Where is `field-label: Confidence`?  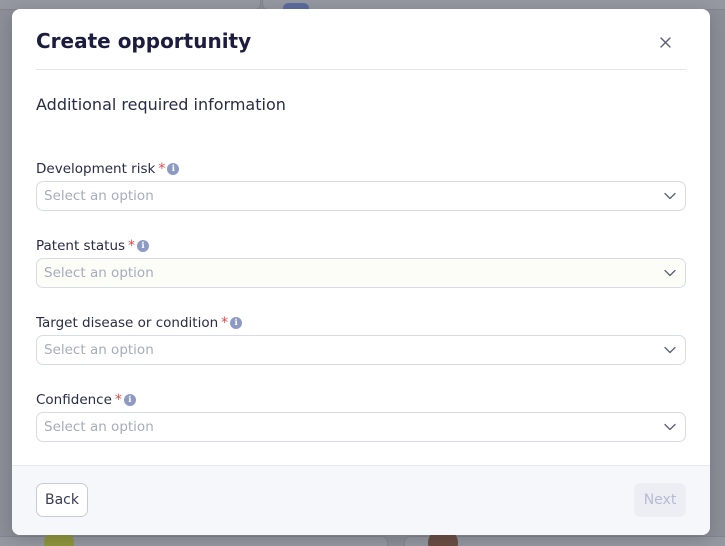
field-label: Confidence is located at coordinates (74, 400).